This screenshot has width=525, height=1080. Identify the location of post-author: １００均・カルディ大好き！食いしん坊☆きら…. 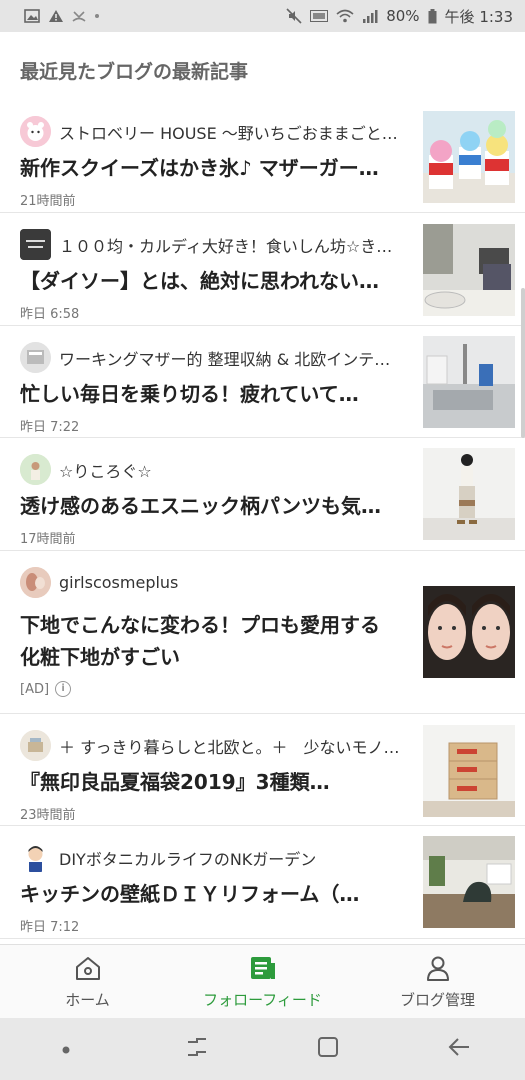
(210, 244).